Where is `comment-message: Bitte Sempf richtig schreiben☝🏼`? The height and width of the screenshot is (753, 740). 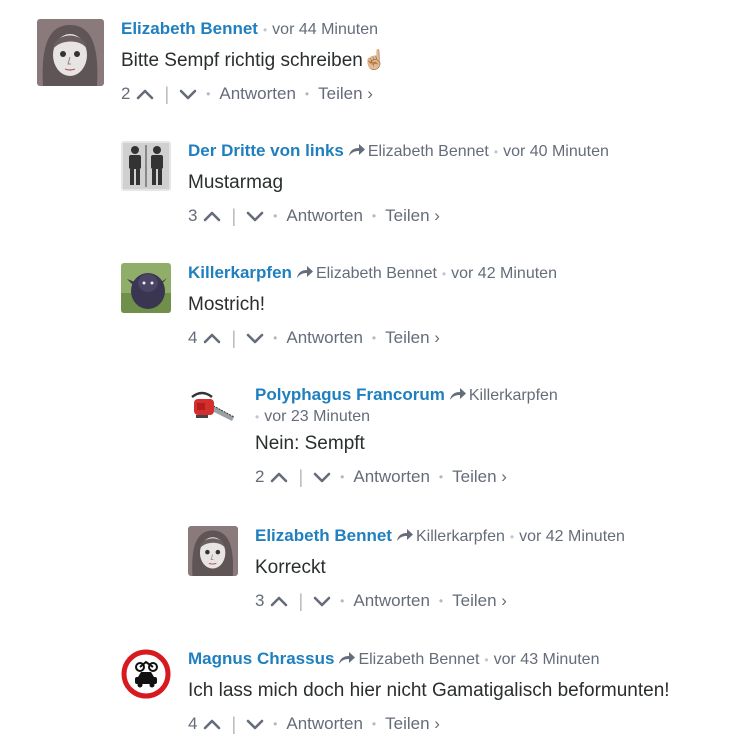
comment-message: Bitte Sempf richtig schreiben☝🏼 is located at coordinates (254, 60).